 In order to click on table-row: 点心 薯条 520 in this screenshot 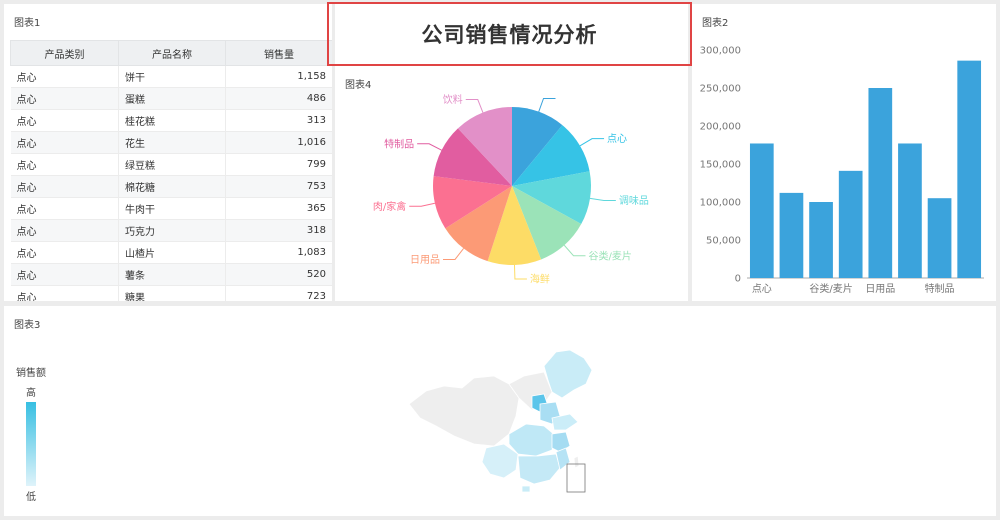, I will do `click(171, 274)`.